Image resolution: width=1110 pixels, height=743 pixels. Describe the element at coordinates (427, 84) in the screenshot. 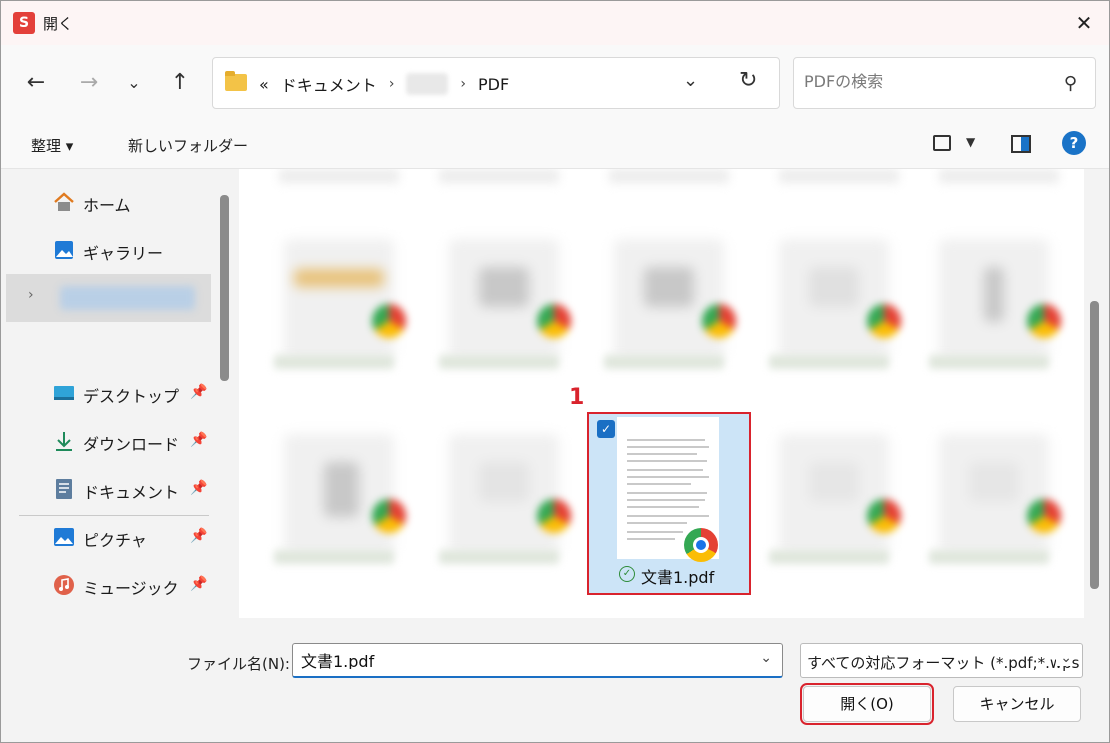

I see `breadcrumb-blurred-folder` at that location.